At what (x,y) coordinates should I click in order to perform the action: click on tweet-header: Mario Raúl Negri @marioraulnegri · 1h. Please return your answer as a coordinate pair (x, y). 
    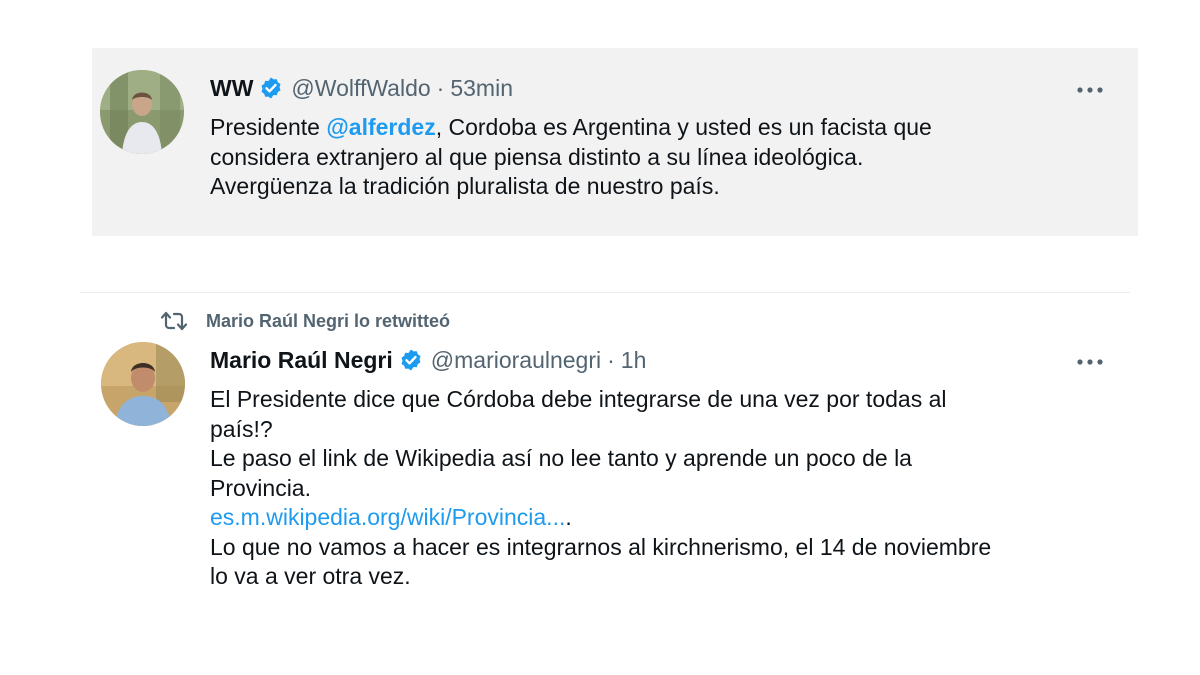
    Looking at the image, I should click on (428, 360).